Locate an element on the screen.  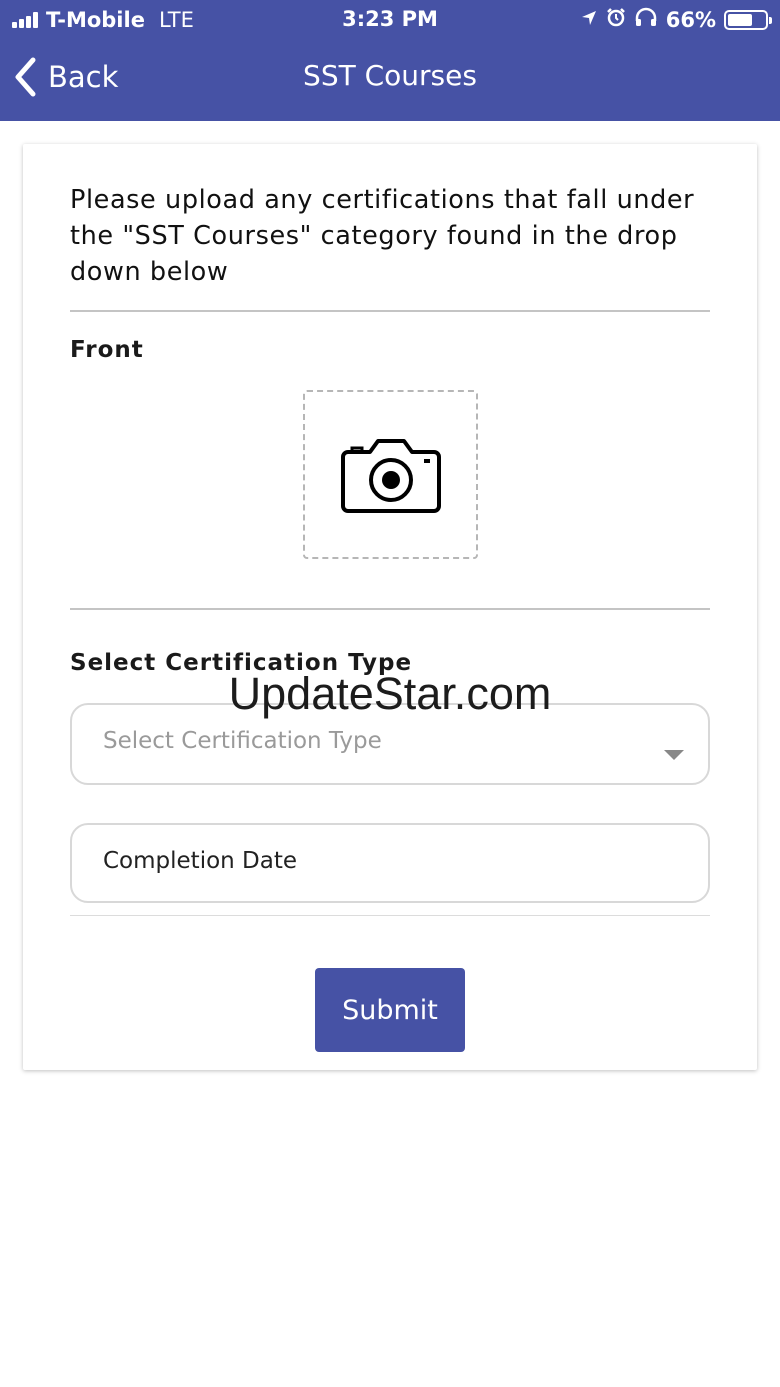
submit-button: Submit is located at coordinates (390, 1010).